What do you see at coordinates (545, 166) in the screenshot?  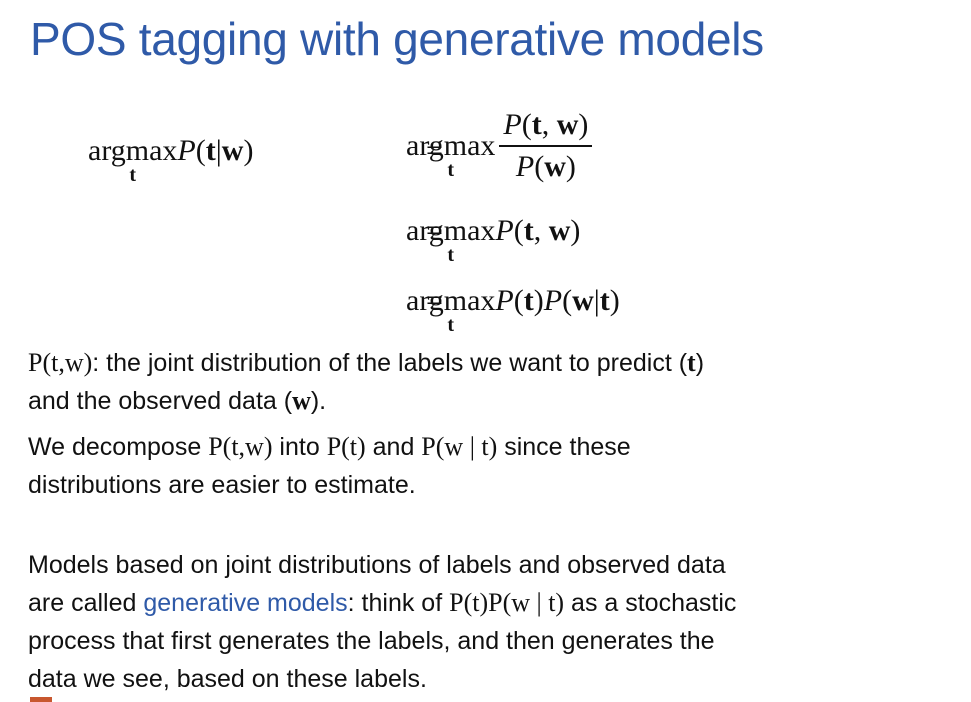 I see `fraction-denominator: P(w)` at bounding box center [545, 166].